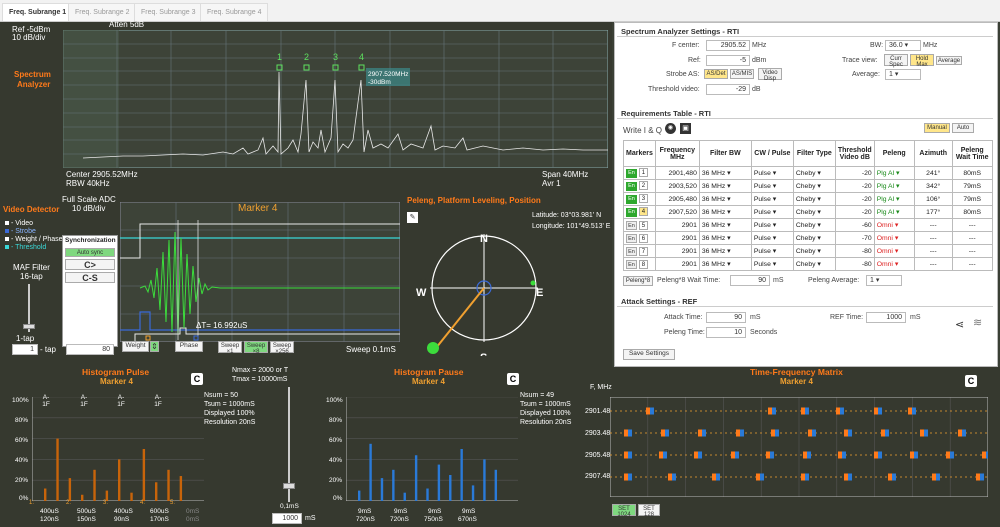 This screenshot has height=527, width=1000. Describe the element at coordinates (937, 128) in the screenshot. I see `manual-button: Manual` at that location.